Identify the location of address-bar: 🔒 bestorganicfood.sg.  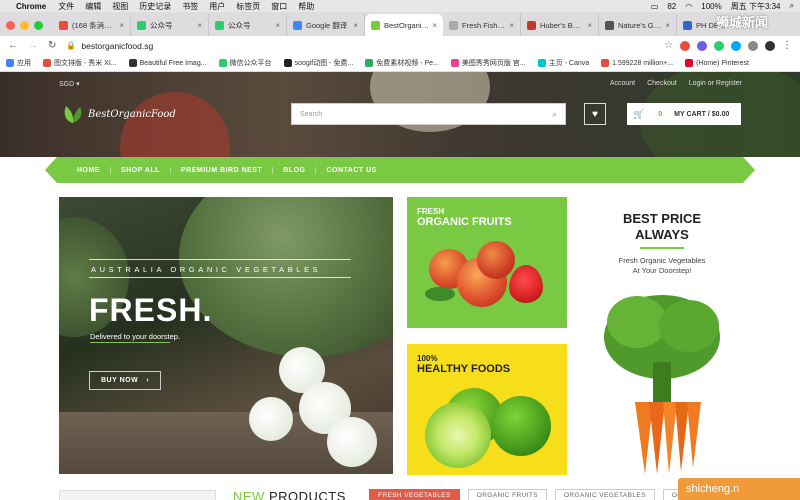
(360, 45).